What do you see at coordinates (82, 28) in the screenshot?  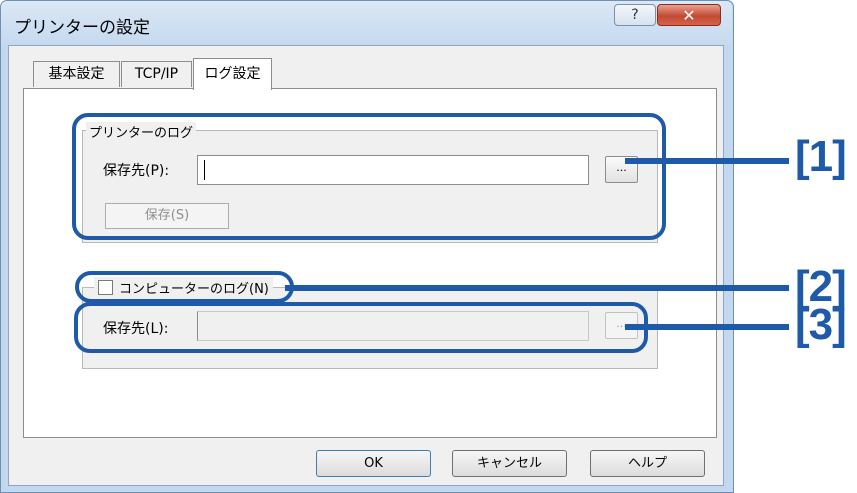 I see `window-title: プリンターの設定` at bounding box center [82, 28].